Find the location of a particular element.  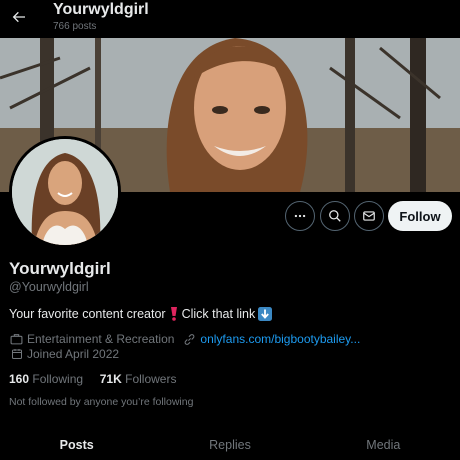

bio-text: Your favorite content creator is located at coordinates (87, 314).